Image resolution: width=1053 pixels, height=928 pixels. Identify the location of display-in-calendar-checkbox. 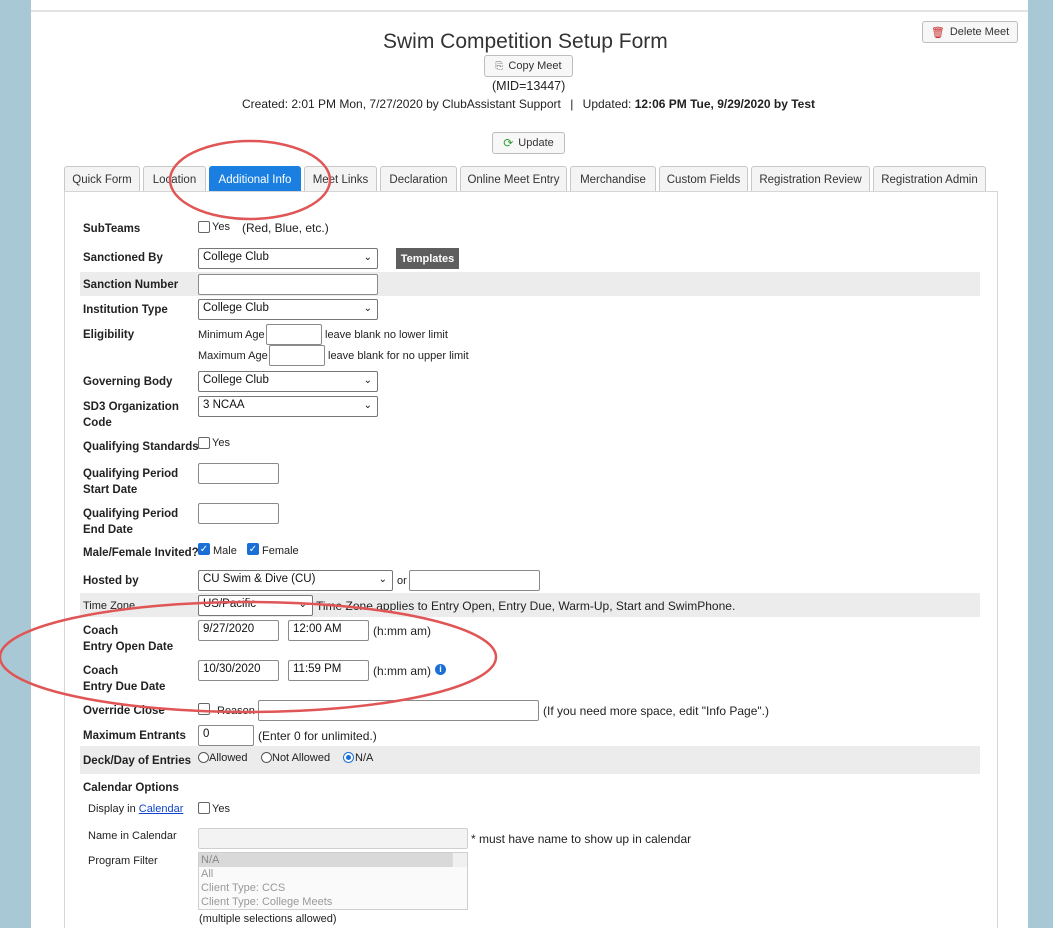
(204, 808).